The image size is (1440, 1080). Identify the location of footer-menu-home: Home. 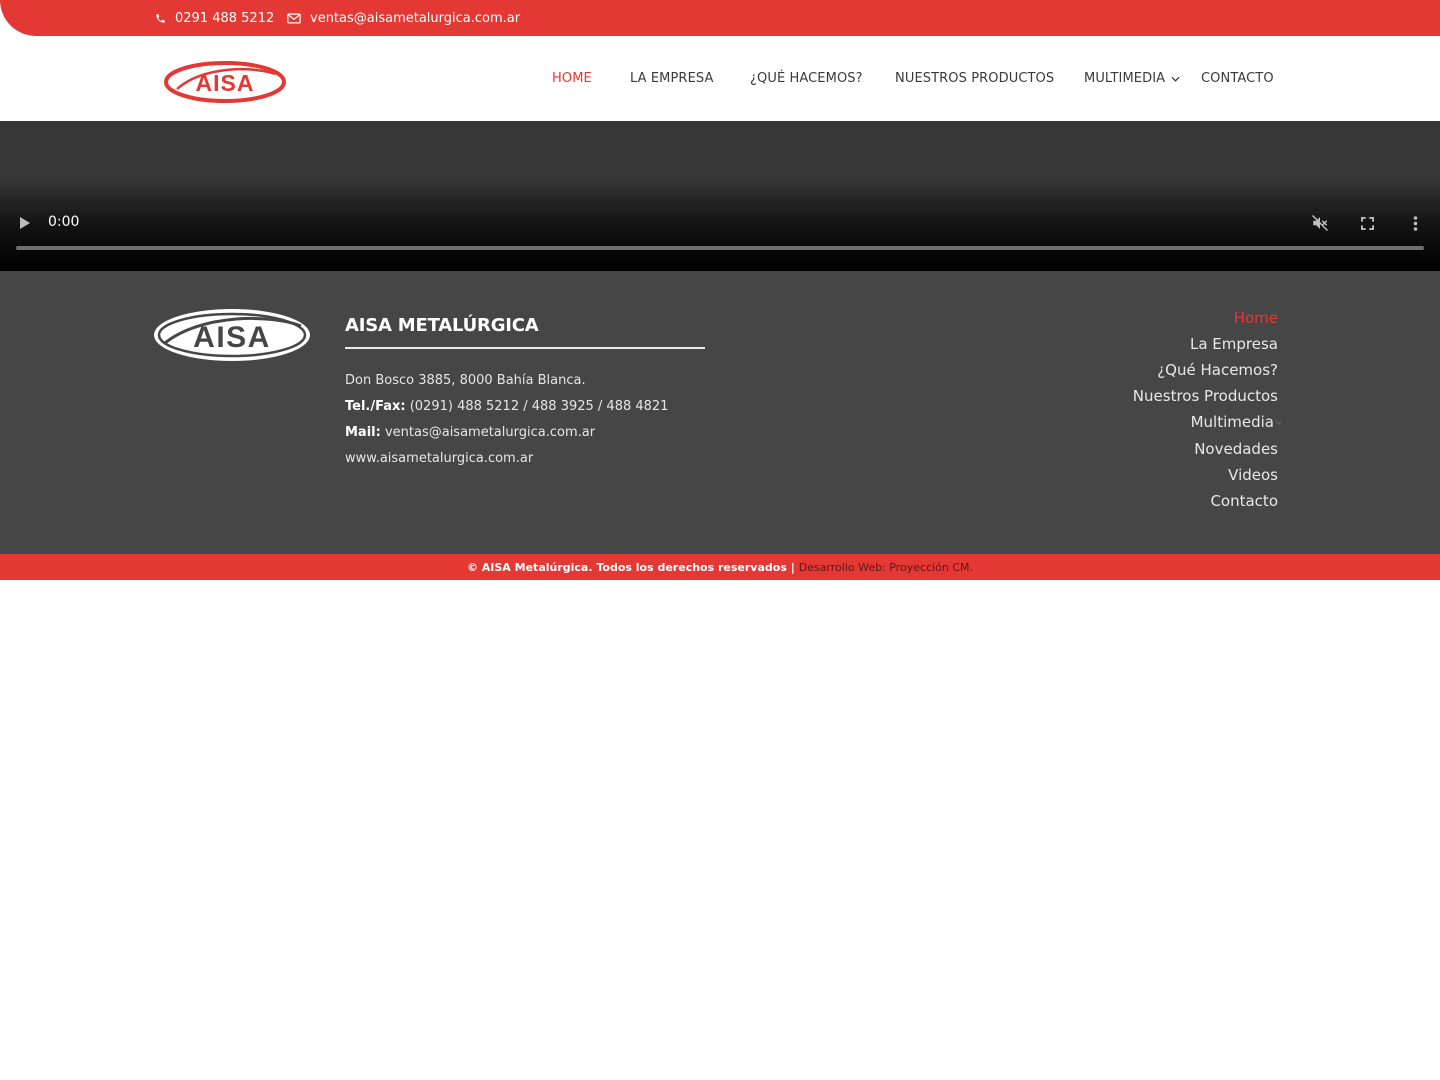
(1256, 318).